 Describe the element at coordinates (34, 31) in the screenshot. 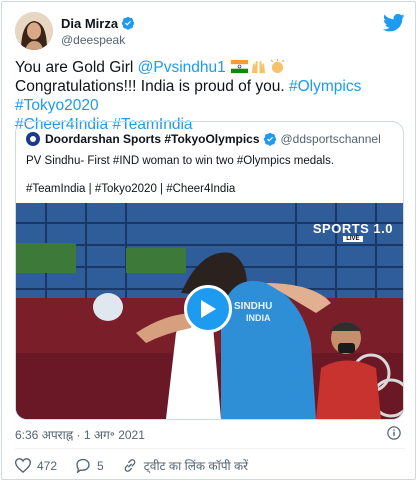

I see `author-avatar` at that location.